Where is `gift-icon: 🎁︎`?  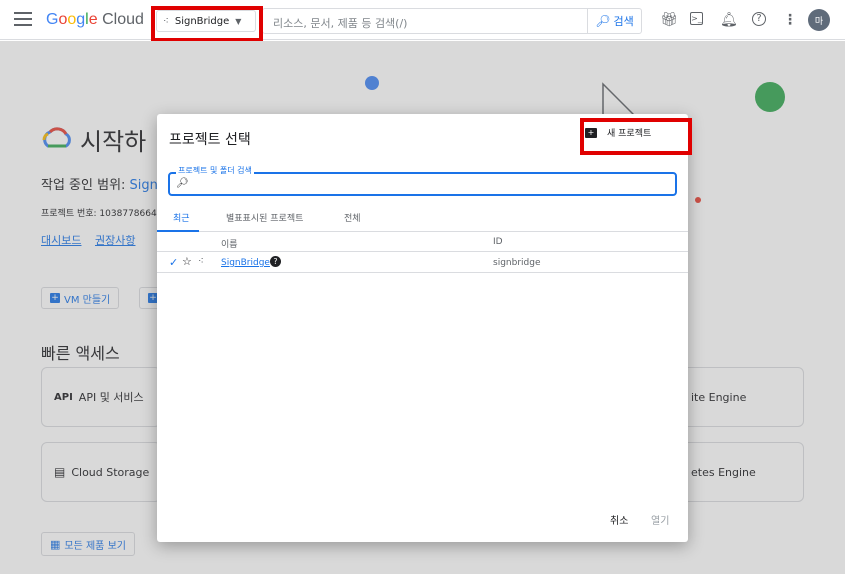
gift-icon: 🎁︎ is located at coordinates (669, 20).